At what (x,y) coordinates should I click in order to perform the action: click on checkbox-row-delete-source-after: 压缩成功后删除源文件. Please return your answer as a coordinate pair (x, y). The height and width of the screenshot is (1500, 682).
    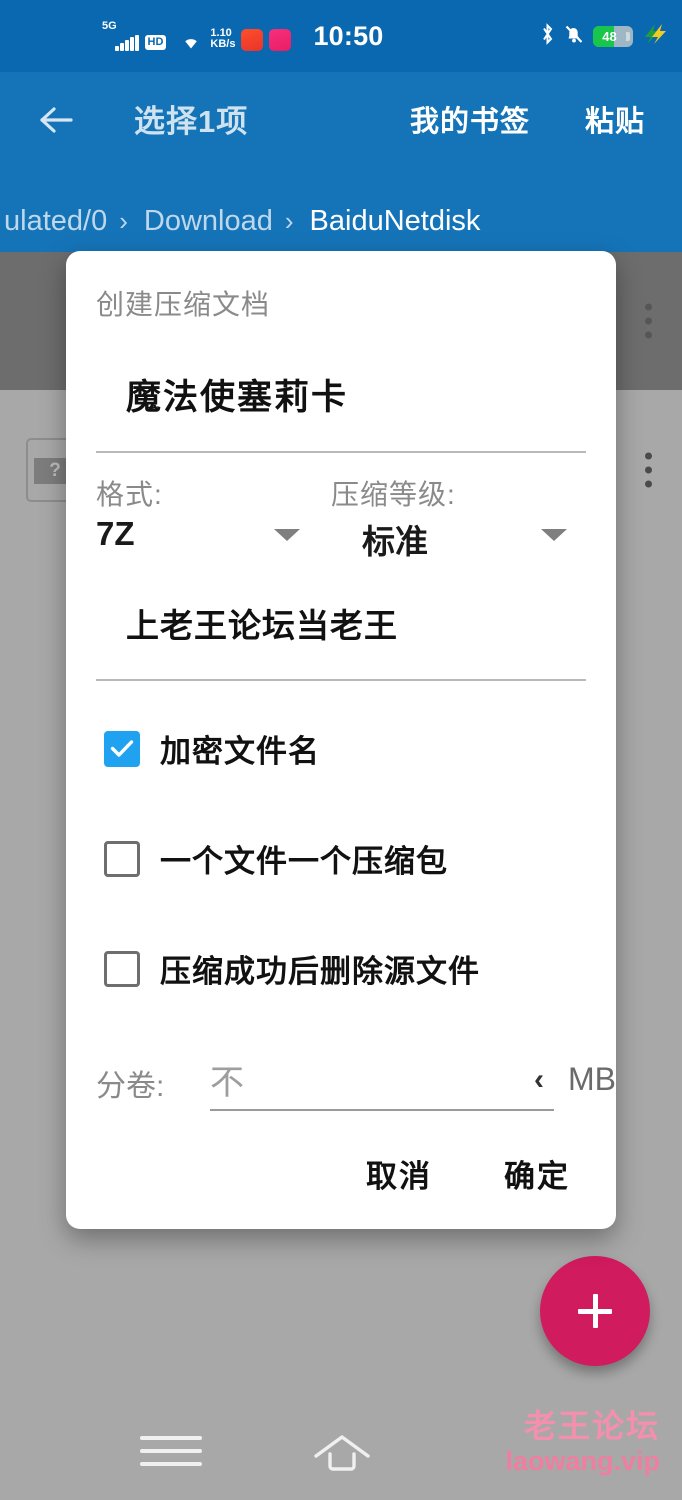
    Looking at the image, I should click on (292, 968).